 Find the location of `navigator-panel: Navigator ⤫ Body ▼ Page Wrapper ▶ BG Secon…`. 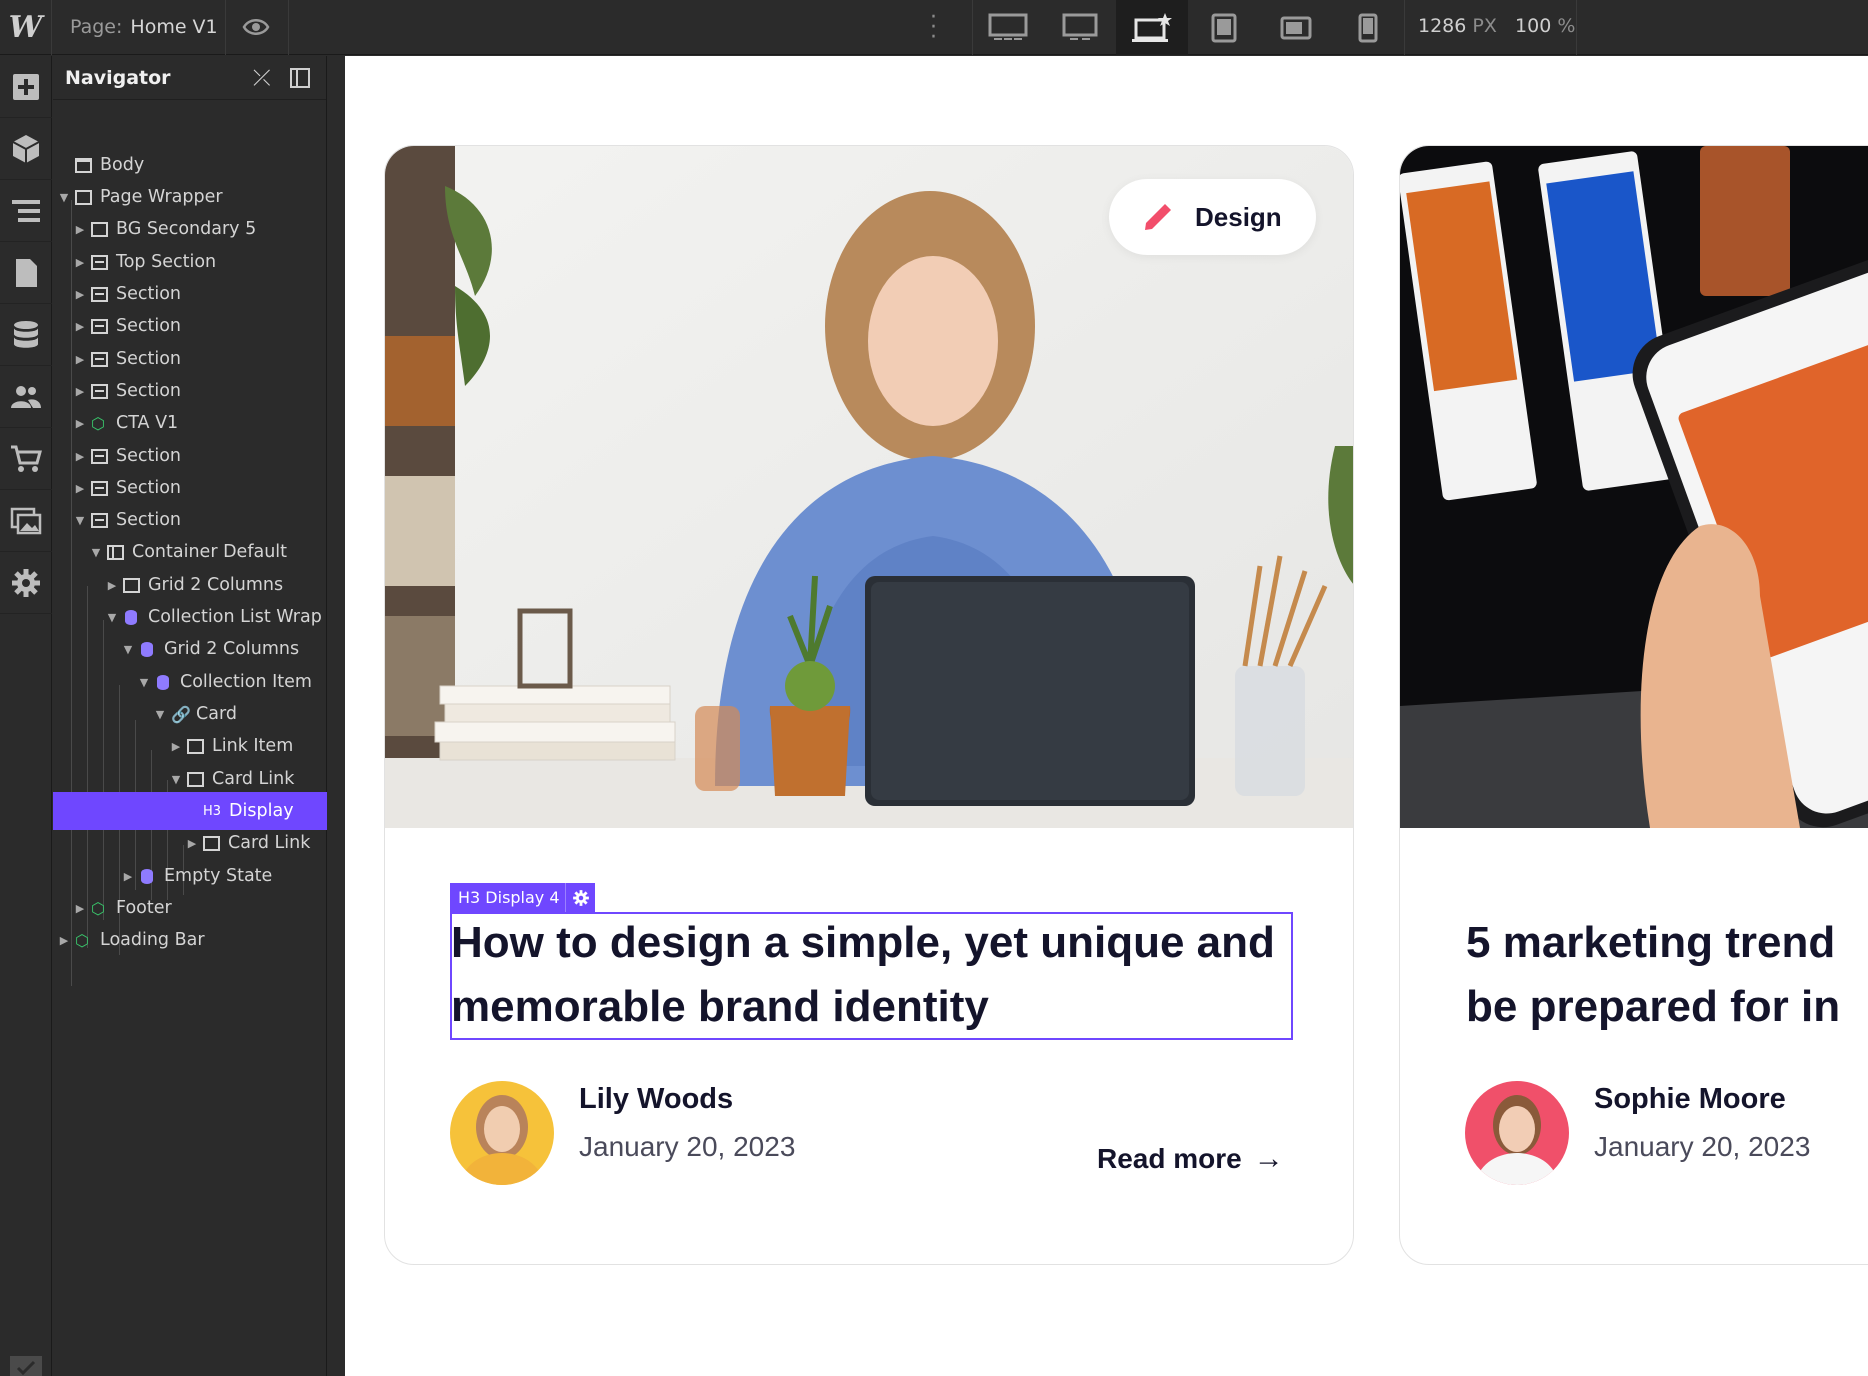

navigator-panel: Navigator ⤫ Body ▼ Page Wrapper ▶ BG Secon… is located at coordinates (190, 716).